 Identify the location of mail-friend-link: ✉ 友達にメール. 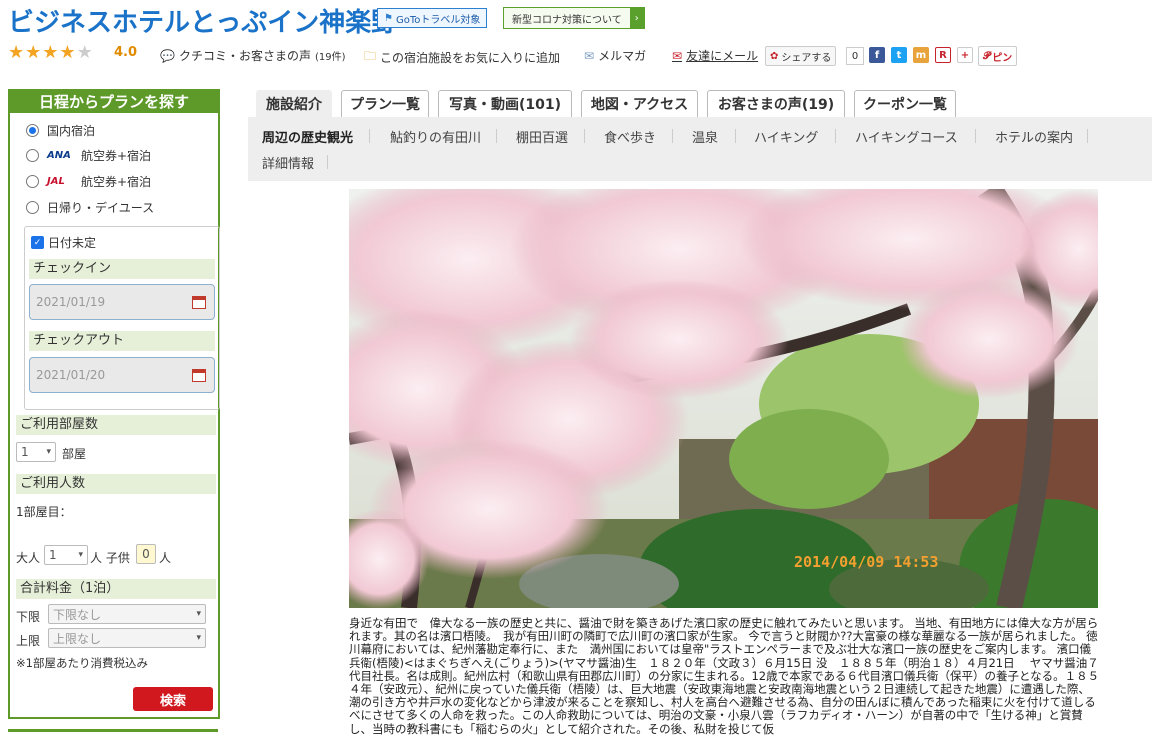
(715, 55).